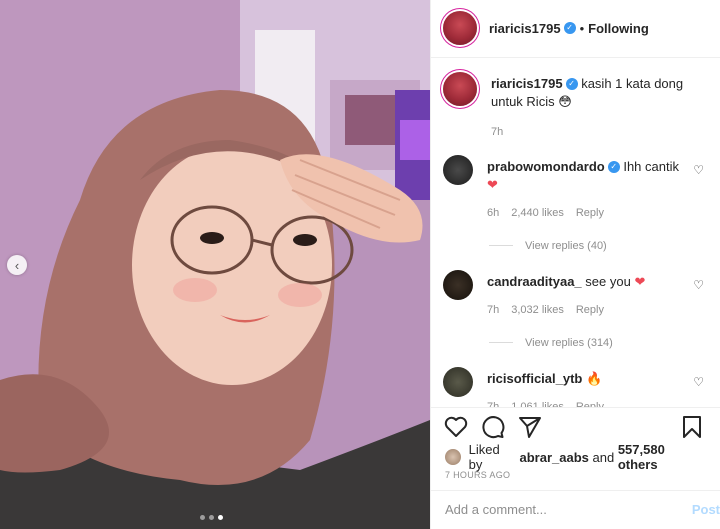 Image resolution: width=720 pixels, height=529 pixels. What do you see at coordinates (706, 509) in the screenshot?
I see `post-comment-button: Post` at bounding box center [706, 509].